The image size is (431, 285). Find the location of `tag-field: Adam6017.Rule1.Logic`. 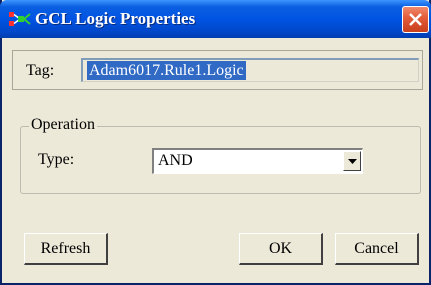

tag-field: Adam6017.Rule1.Logic is located at coordinates (250, 70).